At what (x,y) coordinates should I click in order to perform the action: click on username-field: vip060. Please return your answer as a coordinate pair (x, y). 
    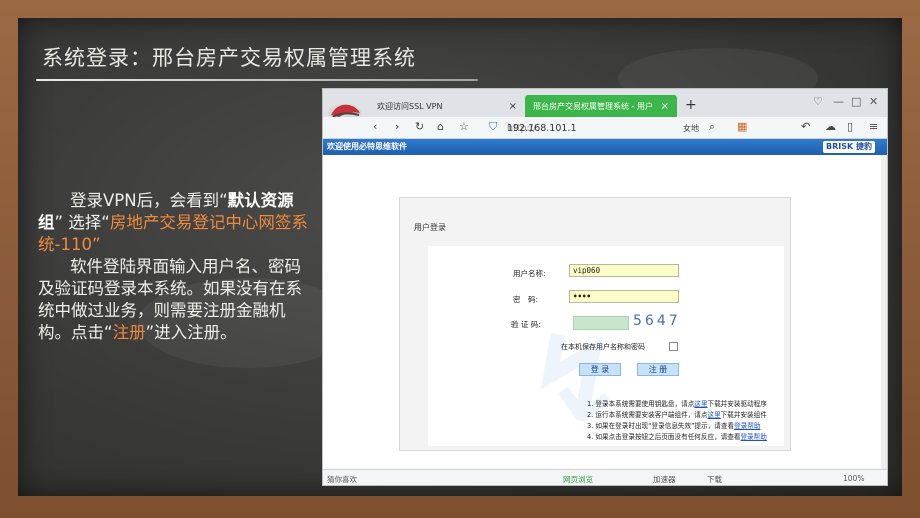
    Looking at the image, I should click on (624, 270).